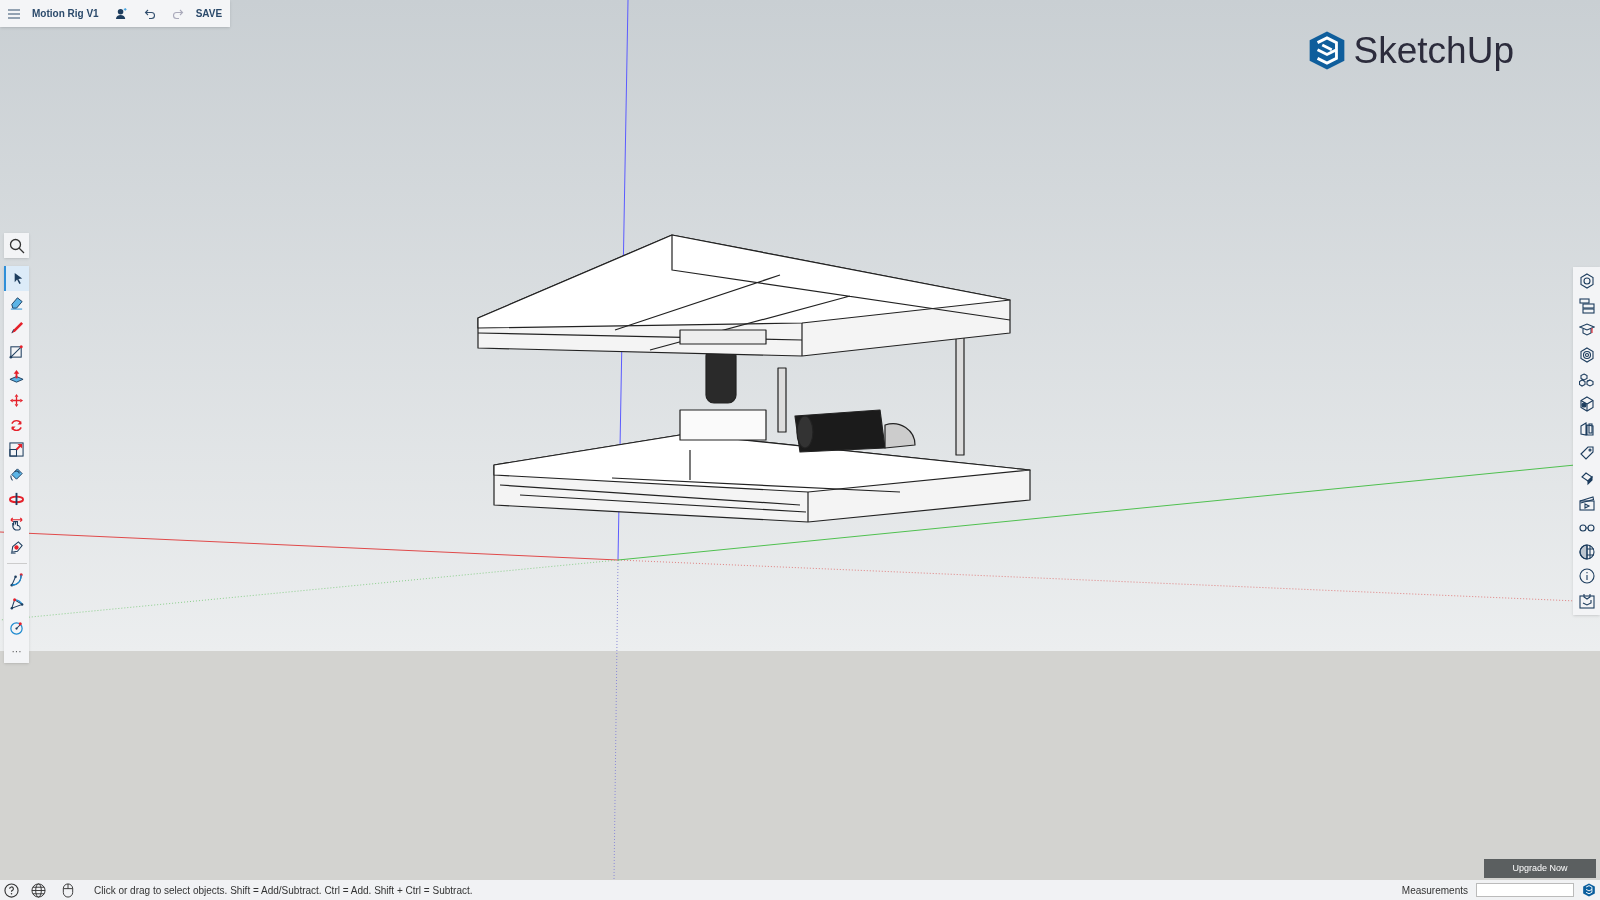 Image resolution: width=1600 pixels, height=900 pixels. I want to click on circle-icon, so click(16, 628).